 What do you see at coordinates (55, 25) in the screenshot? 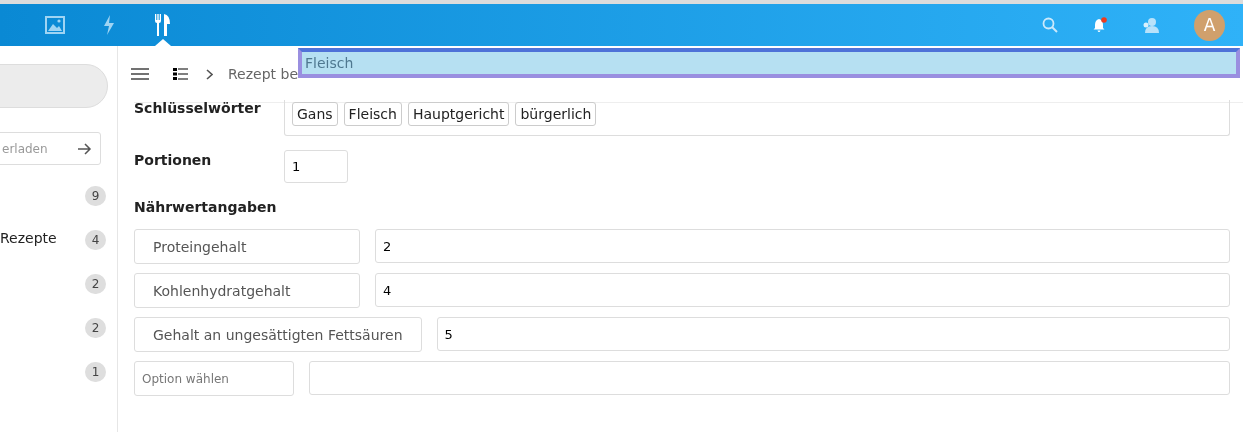
I see `image-icon` at bounding box center [55, 25].